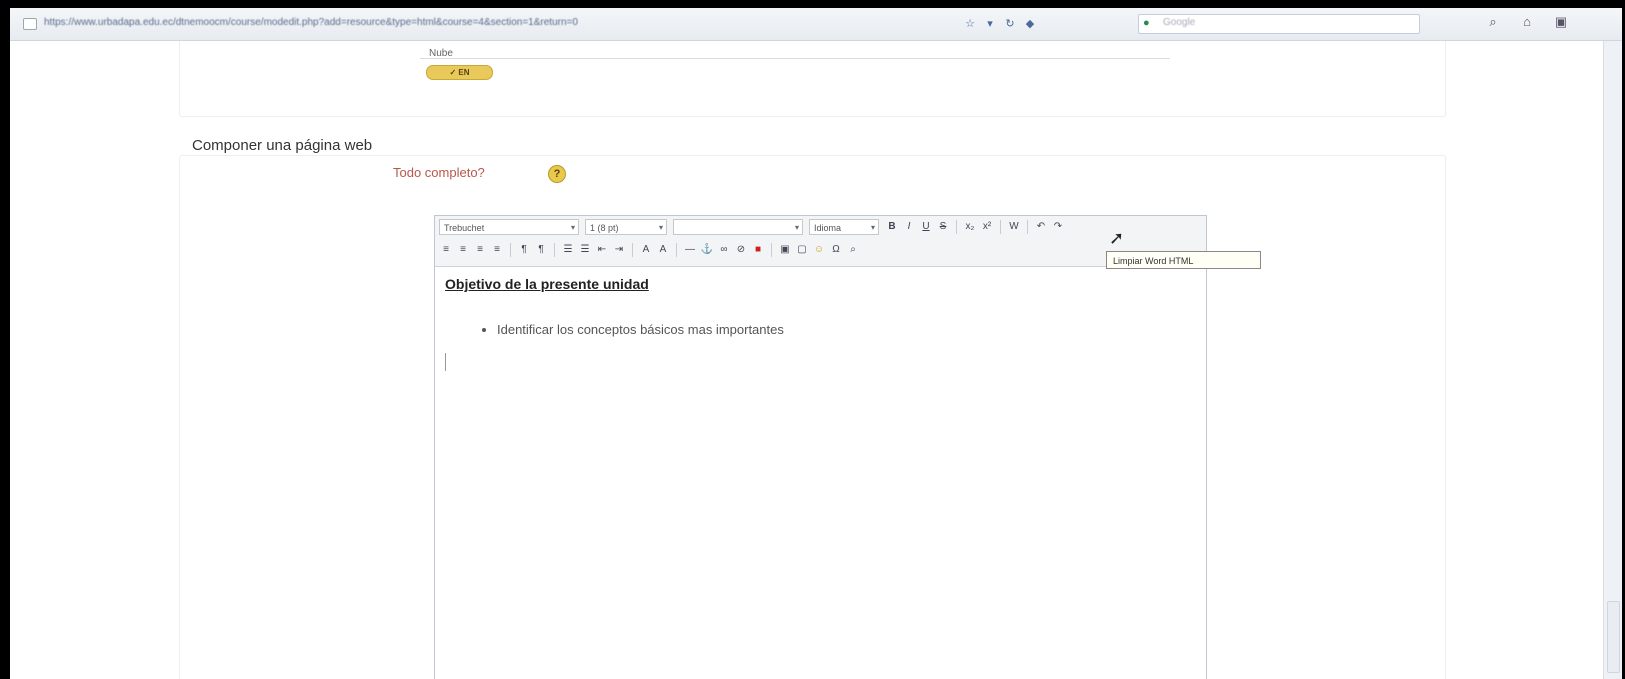 The image size is (1625, 679). What do you see at coordinates (802, 250) in the screenshot?
I see `table-icon: ▢` at bounding box center [802, 250].